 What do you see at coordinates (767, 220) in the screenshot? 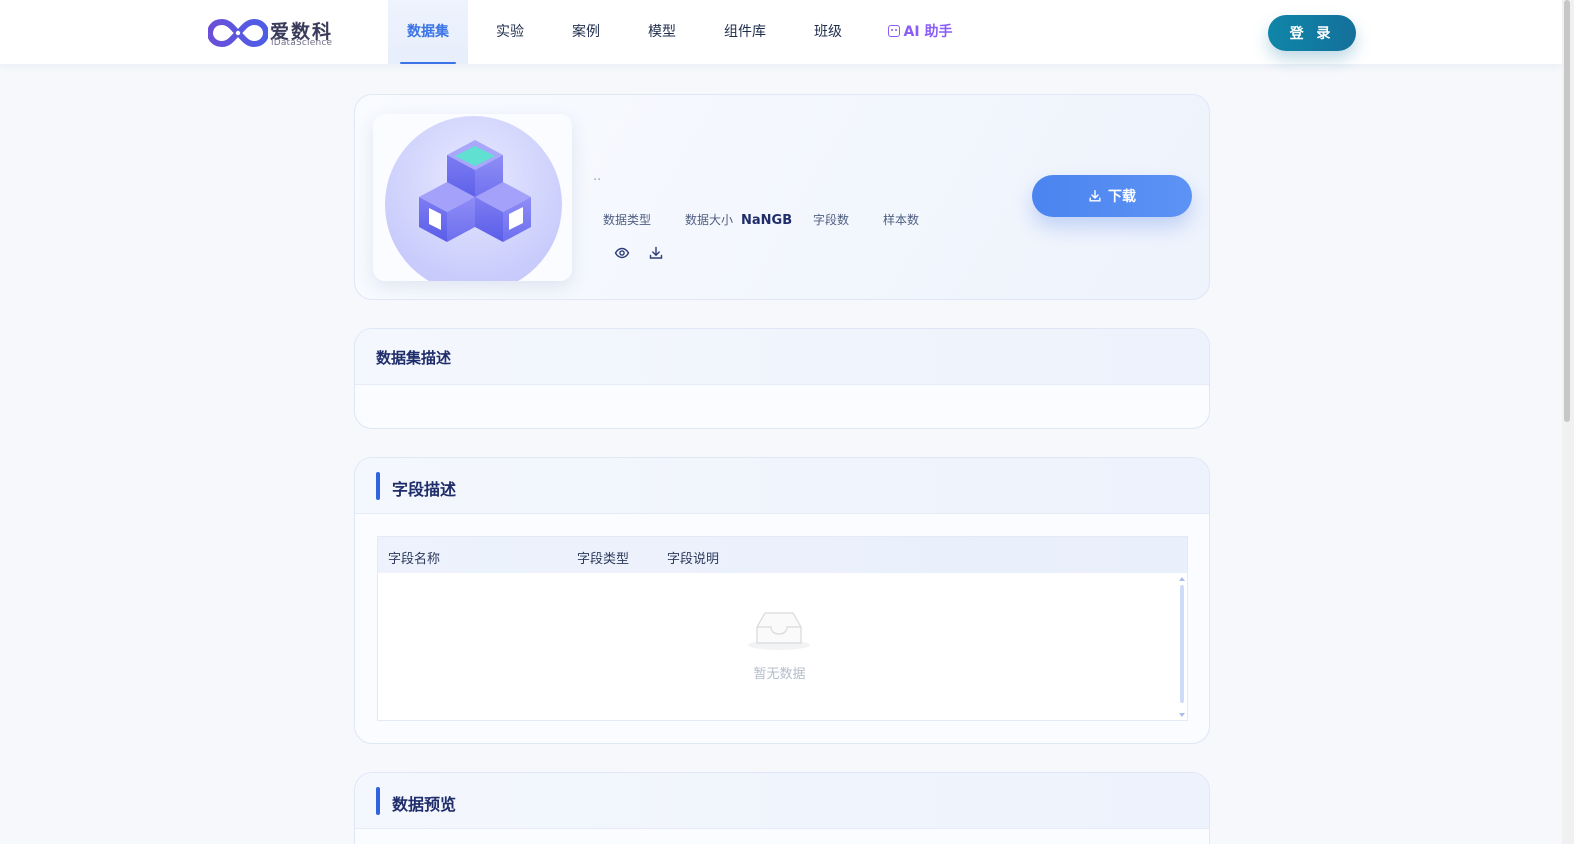
I see `meta-size-value: NaNGB` at bounding box center [767, 220].